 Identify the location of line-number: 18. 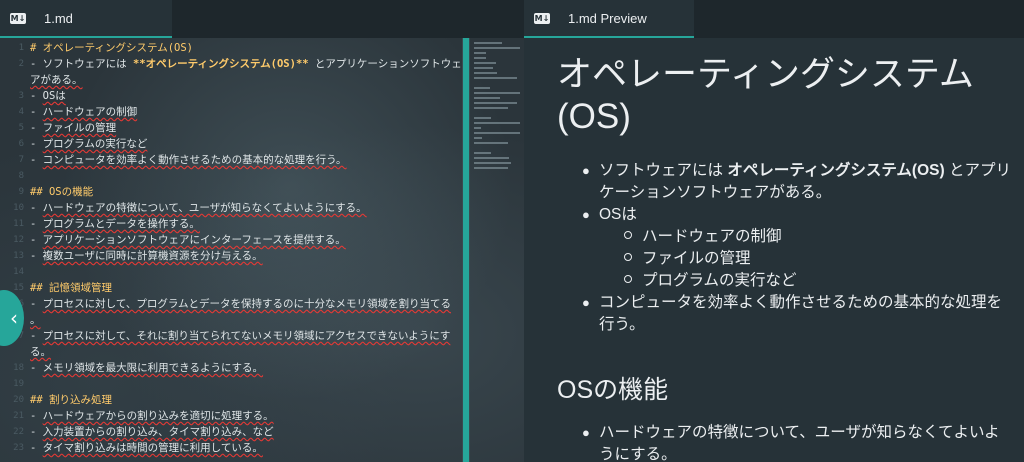
(18, 368).